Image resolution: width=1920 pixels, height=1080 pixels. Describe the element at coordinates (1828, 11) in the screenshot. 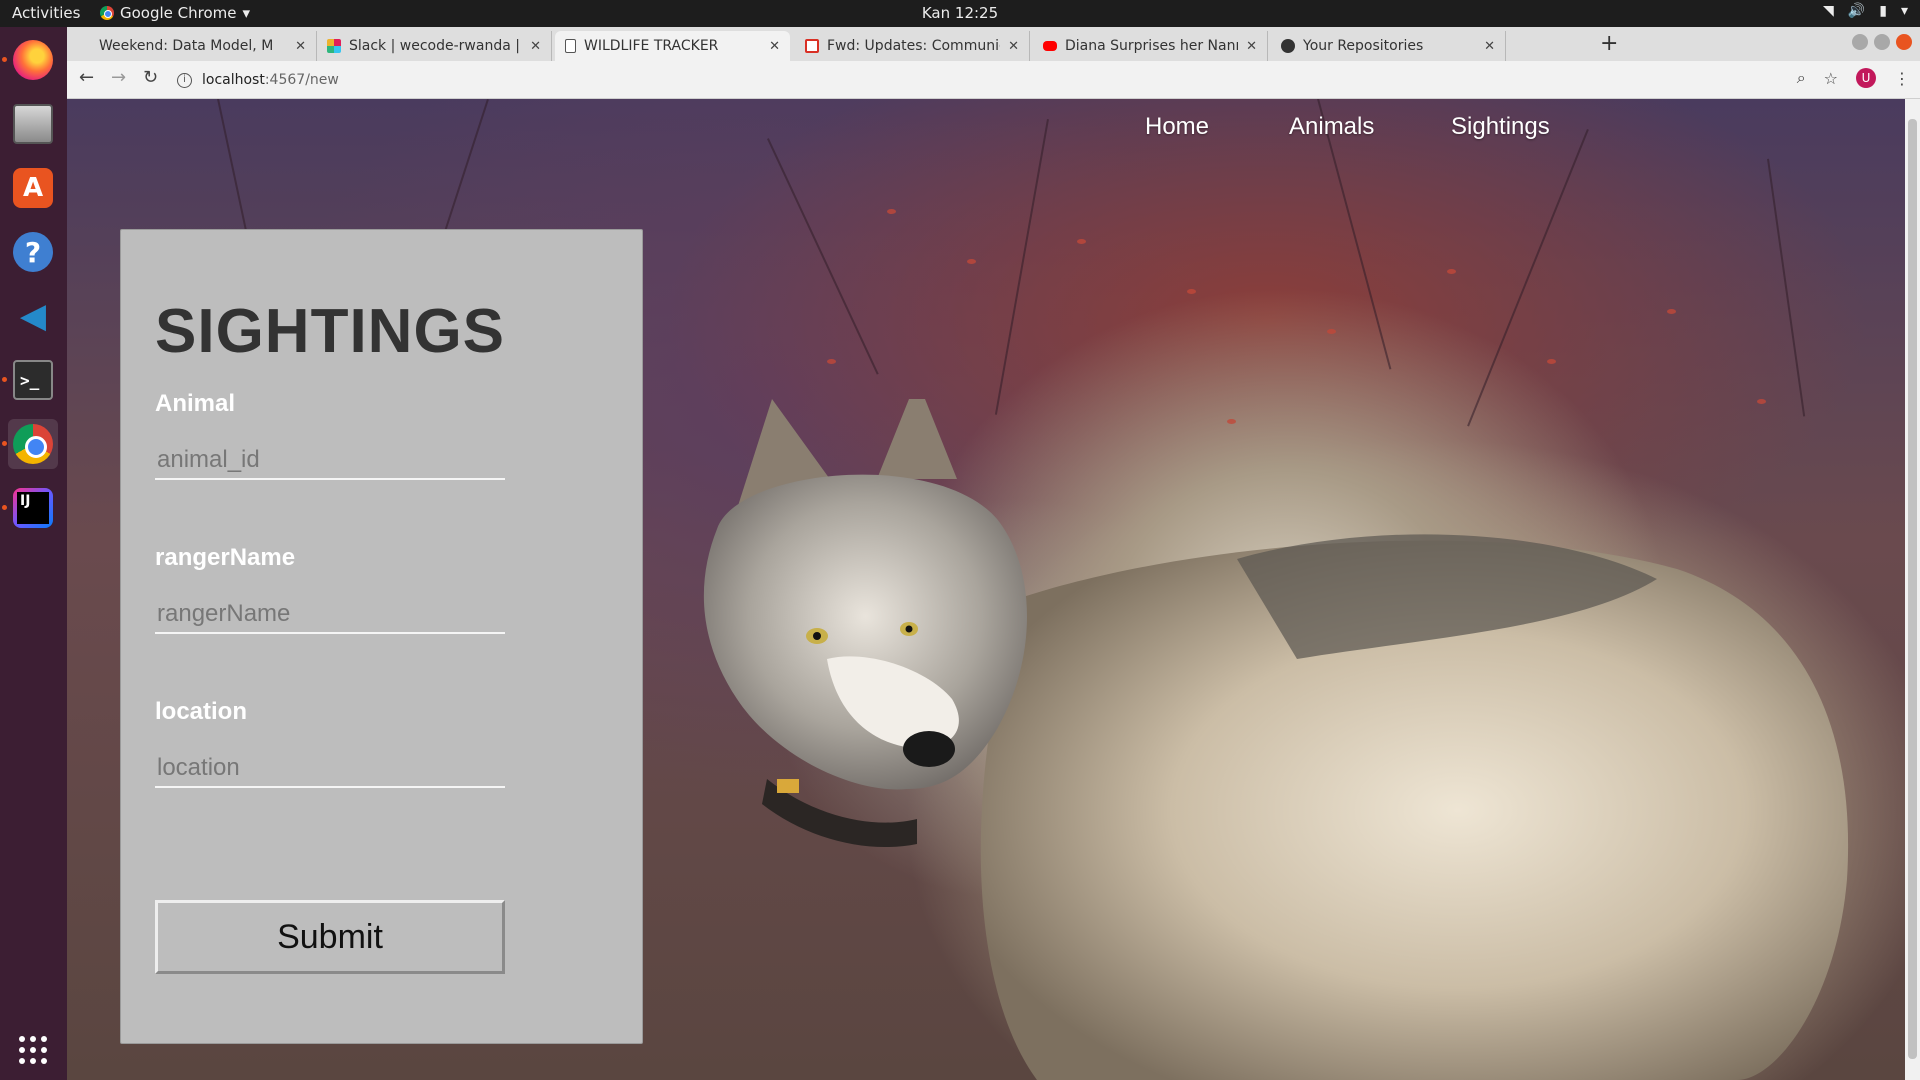

I see `wifi-icon: ◥` at that location.